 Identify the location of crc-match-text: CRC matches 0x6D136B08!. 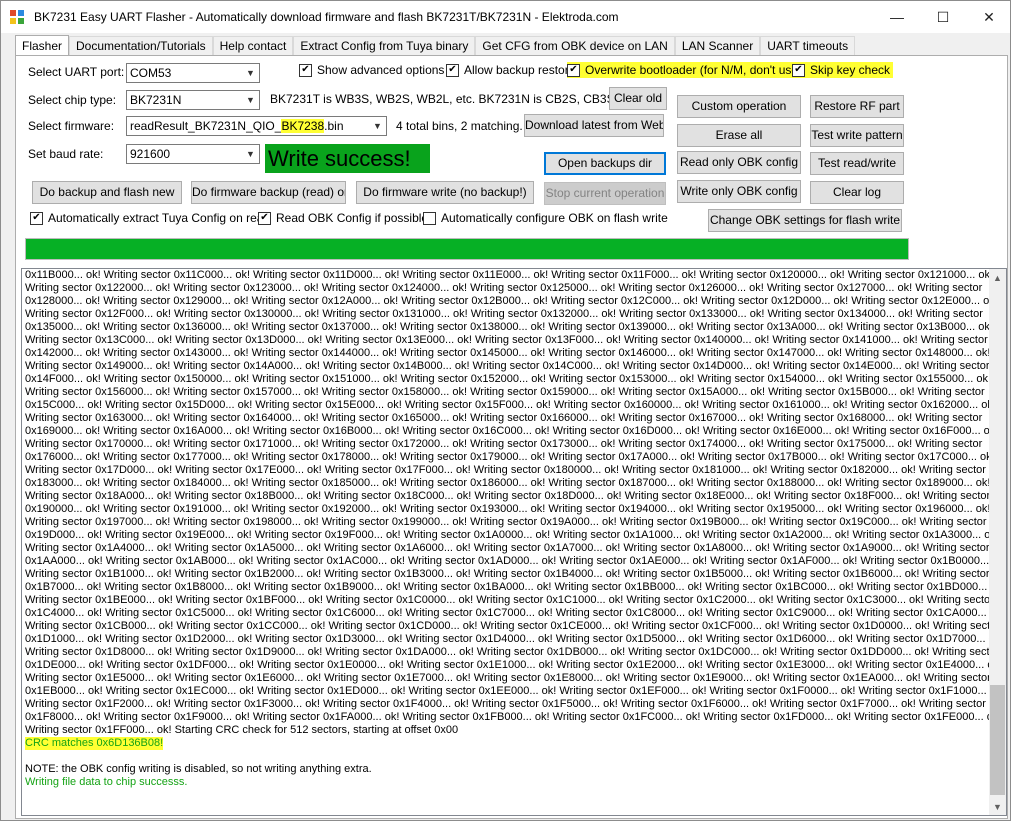
(94, 743).